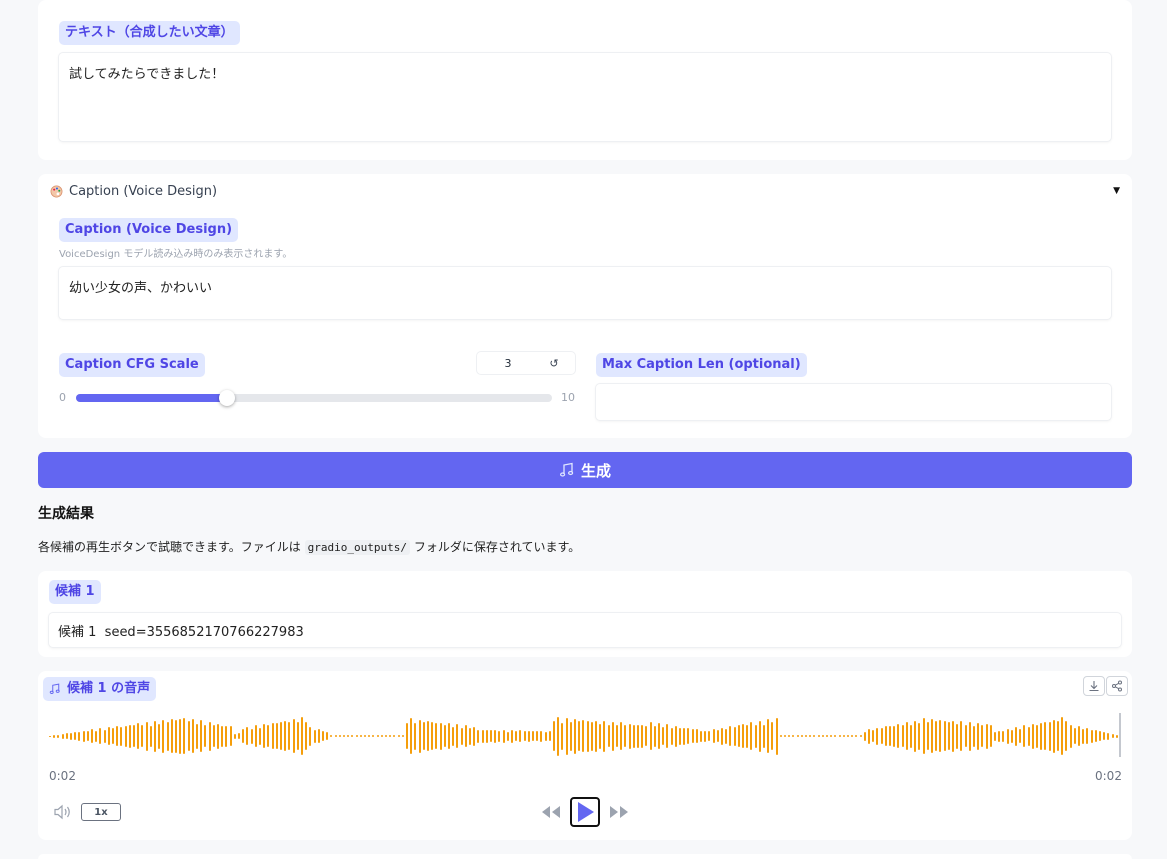  I want to click on candidate-seed-field: 候補 1 seed=3556852170766227983, so click(585, 630).